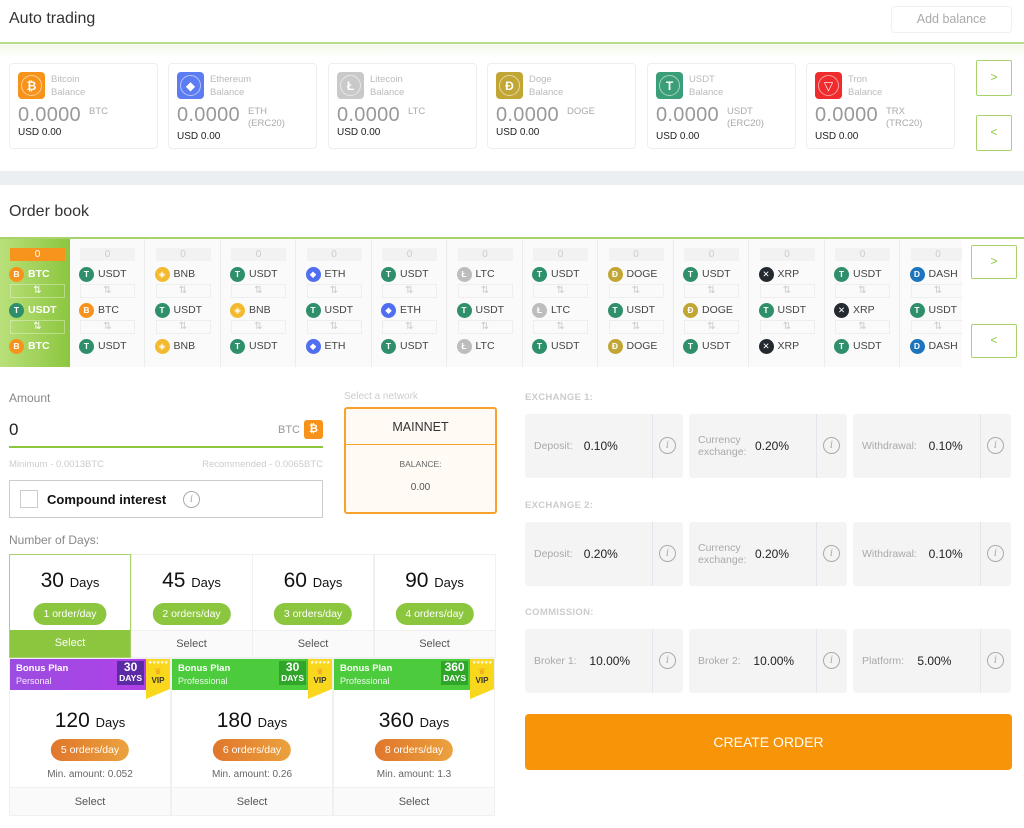 This screenshot has width=1024, height=828. I want to click on pair-column: 0 T USDT ⇅ Ð DOGE ⇅ T USDT, so click(711, 303).